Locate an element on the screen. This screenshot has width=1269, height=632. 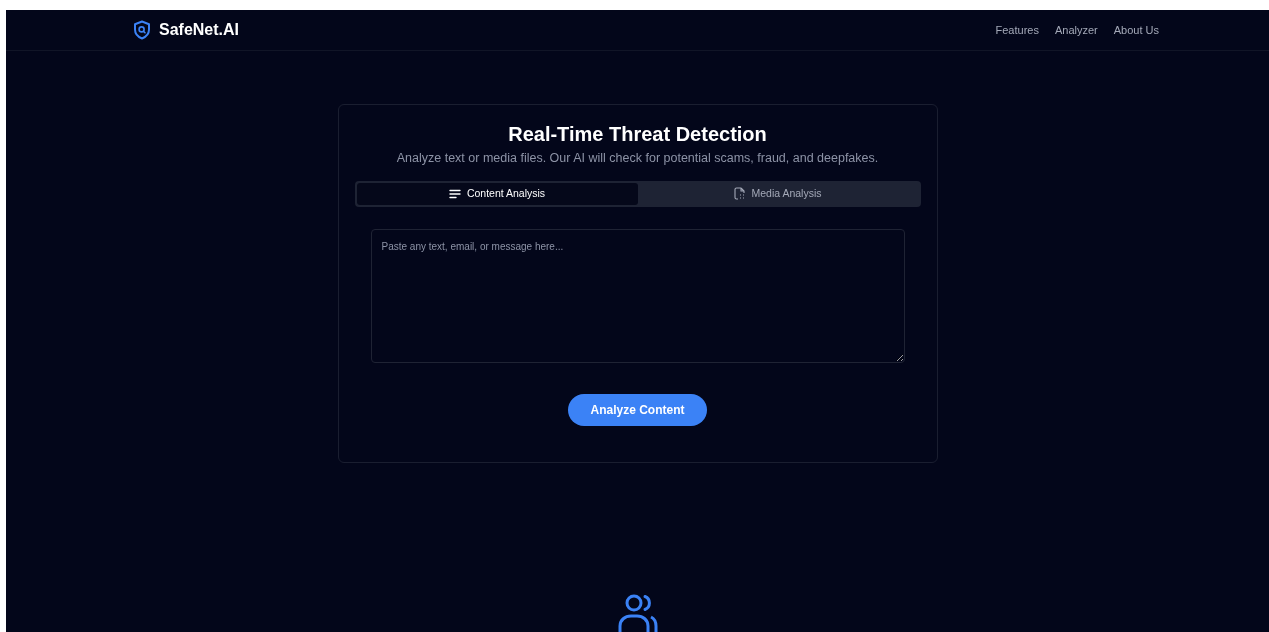
lines-icon is located at coordinates (454, 193).